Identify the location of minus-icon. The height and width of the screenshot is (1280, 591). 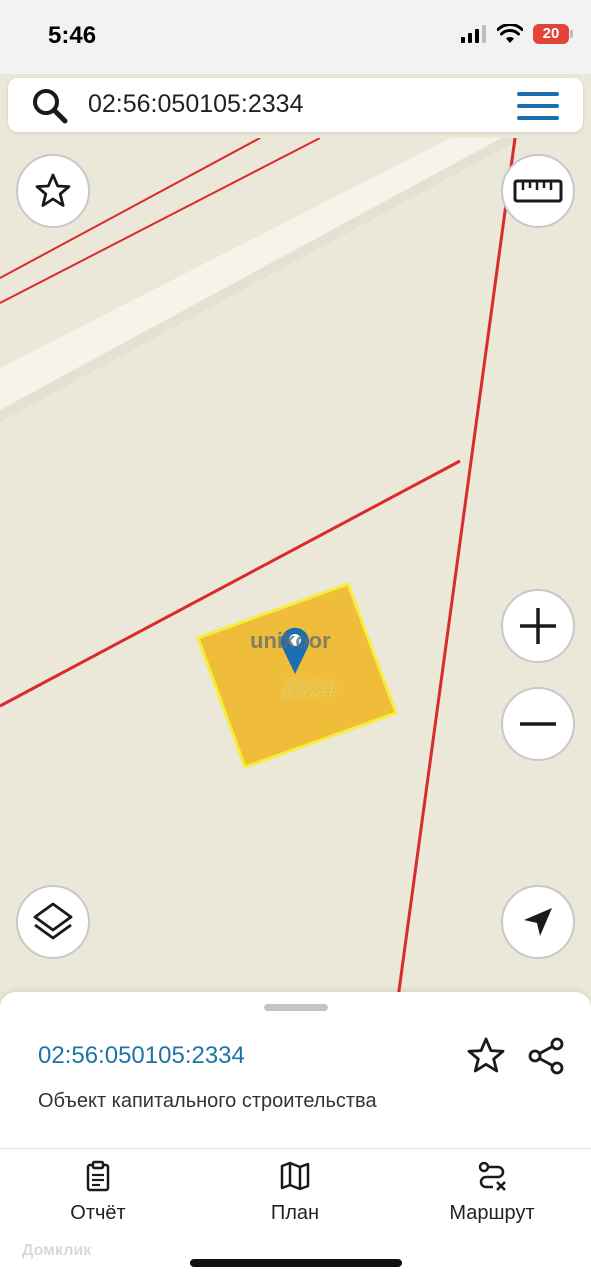
(538, 724).